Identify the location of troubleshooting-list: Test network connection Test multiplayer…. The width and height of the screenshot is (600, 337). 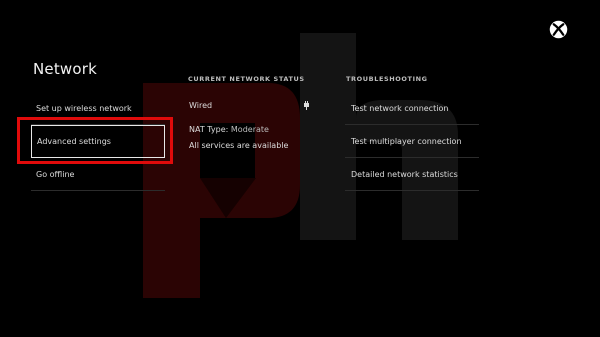
(412, 141).